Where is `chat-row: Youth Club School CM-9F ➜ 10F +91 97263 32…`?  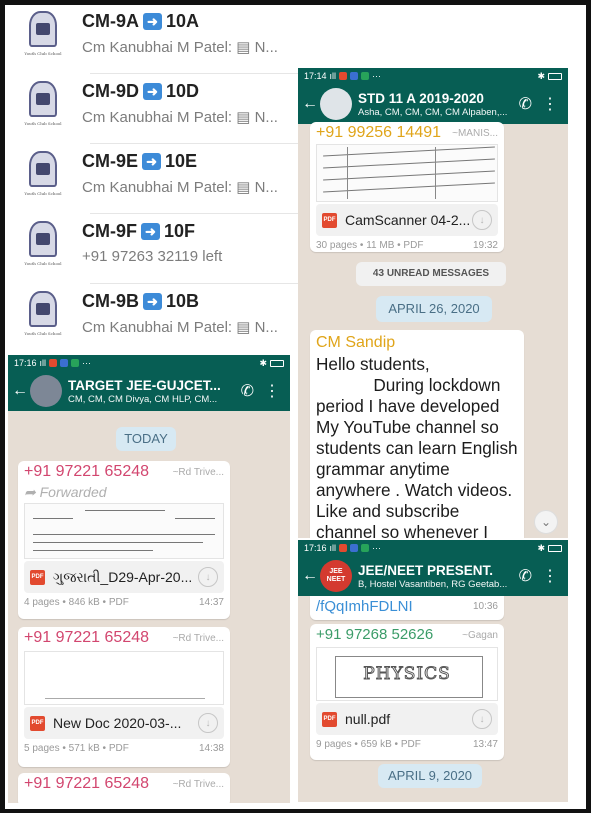 chat-row: Youth Club School CM-9F ➜ 10F +91 97263 32… is located at coordinates (153, 250).